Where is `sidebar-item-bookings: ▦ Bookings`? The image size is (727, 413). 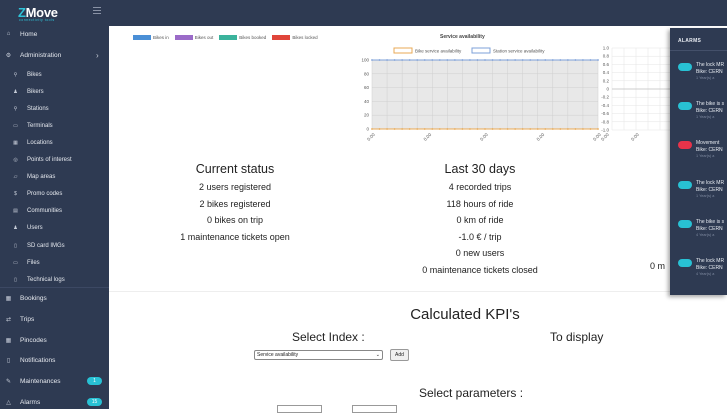
sidebar-item-bookings: ▦ Bookings is located at coordinates (54, 298).